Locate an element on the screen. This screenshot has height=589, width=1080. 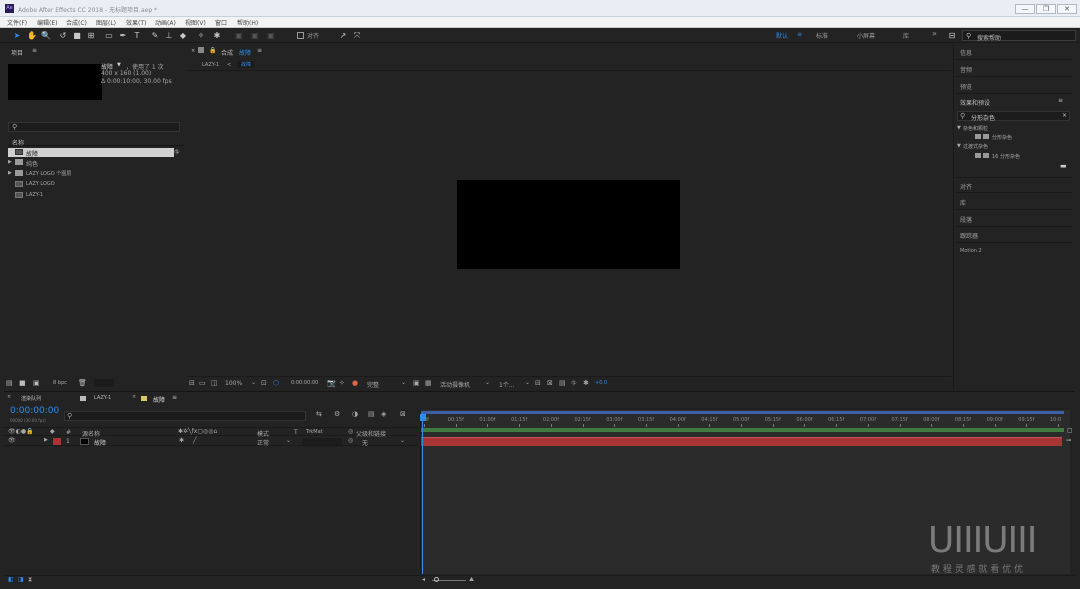
work-area-bar is located at coordinates (742, 430).